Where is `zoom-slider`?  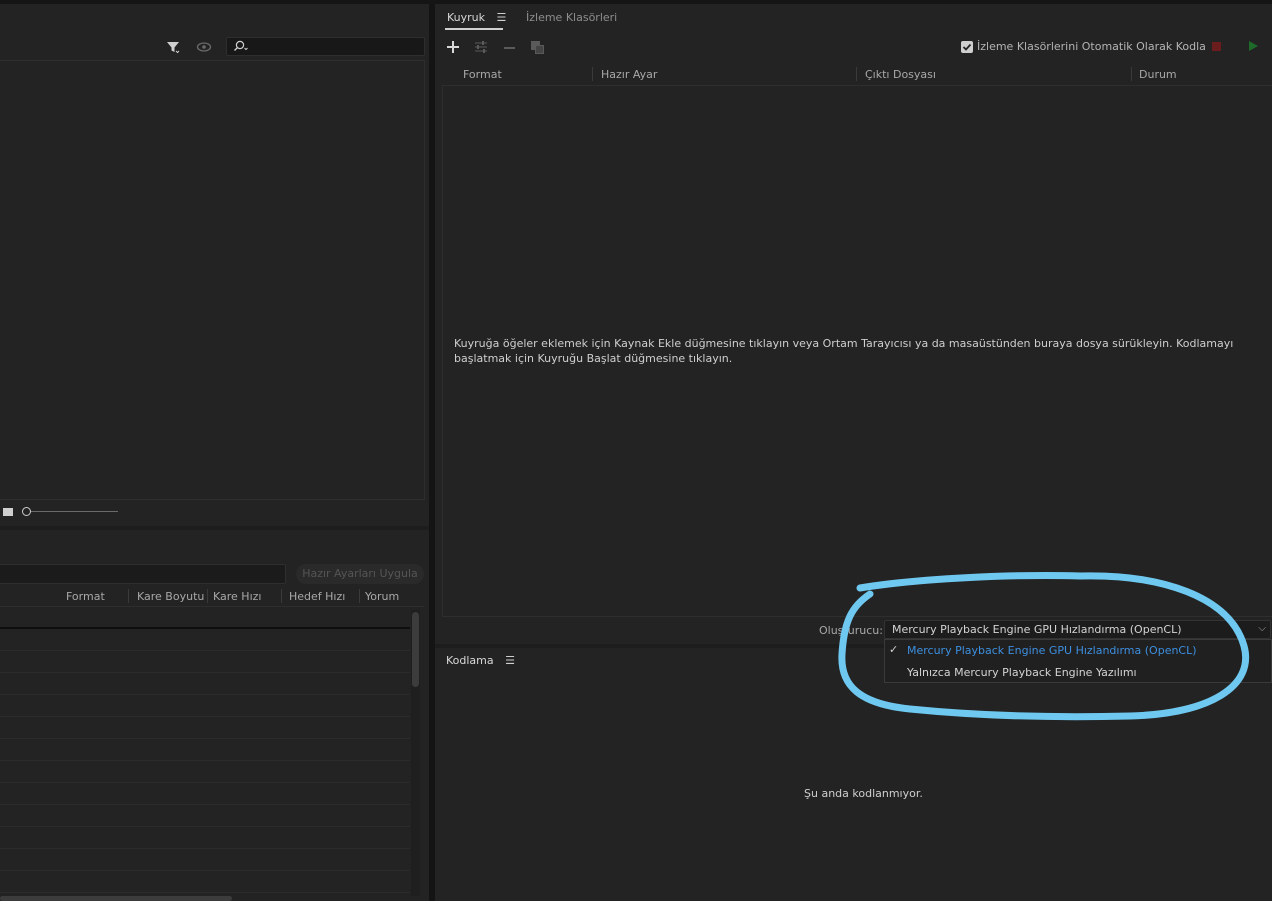 zoom-slider is located at coordinates (70, 512).